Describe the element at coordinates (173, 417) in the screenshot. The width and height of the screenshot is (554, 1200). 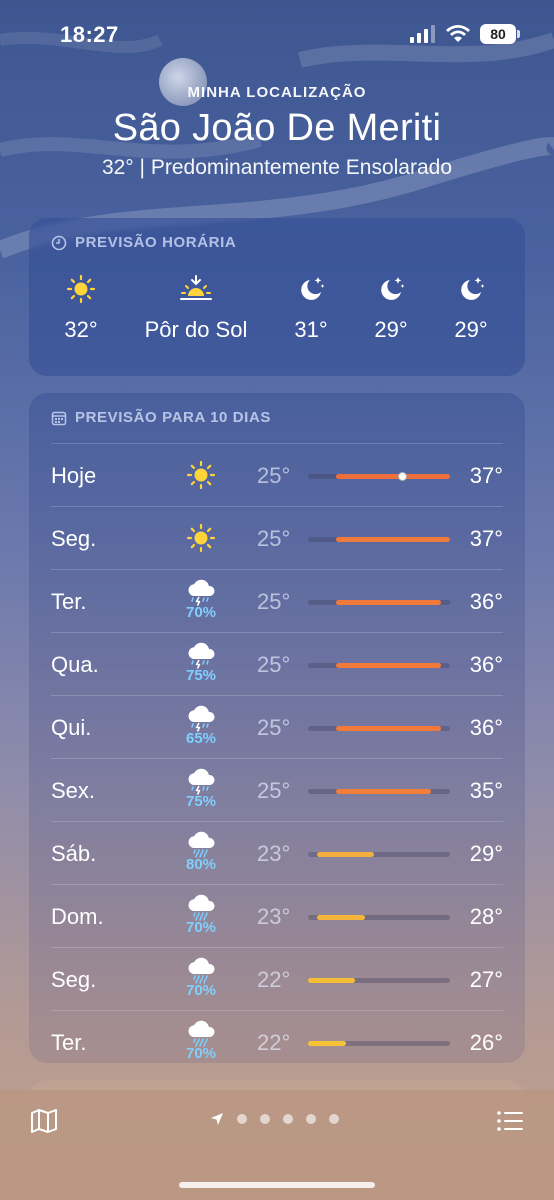
I see `ten-day-title: PREVISÃO PARA 10 DIAS` at that location.